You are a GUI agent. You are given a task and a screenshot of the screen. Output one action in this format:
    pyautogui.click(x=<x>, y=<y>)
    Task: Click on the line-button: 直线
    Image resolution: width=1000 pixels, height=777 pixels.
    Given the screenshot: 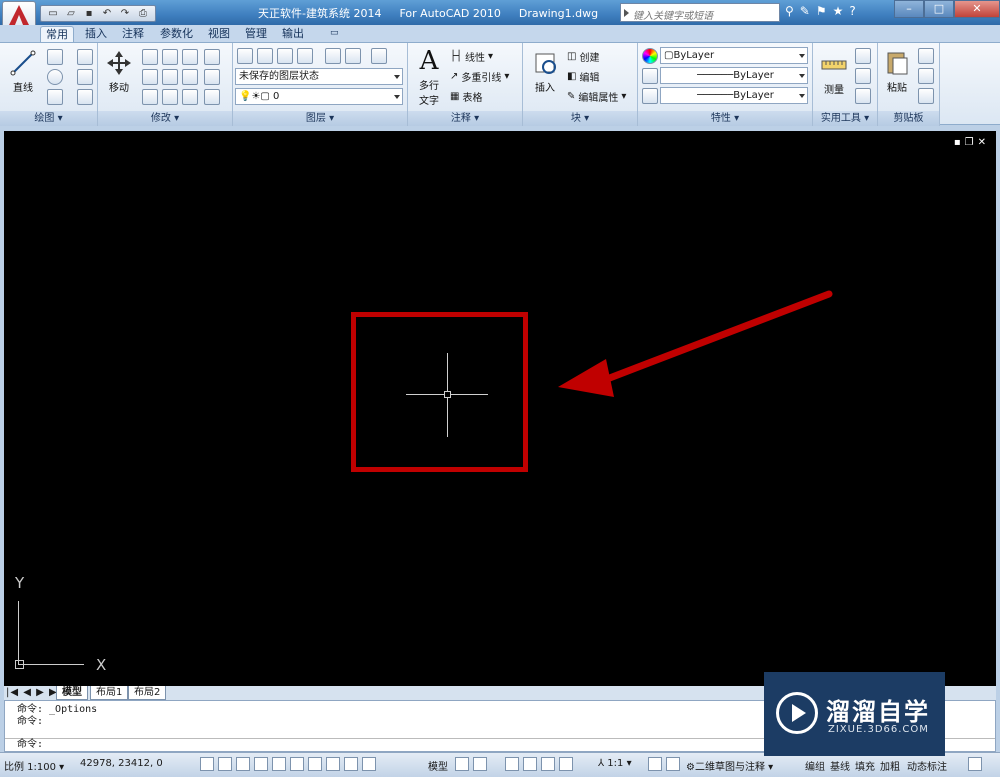 What is the action you would take?
    pyautogui.click(x=23, y=71)
    